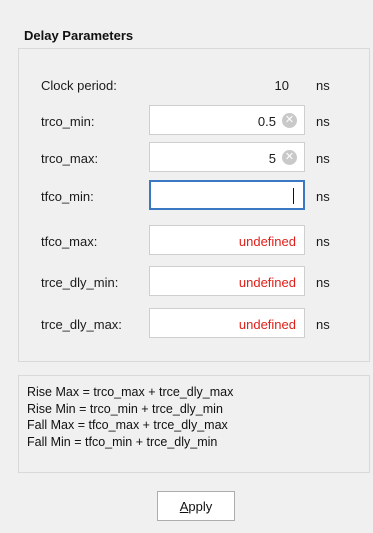  I want to click on tfco-max-label: tfco_max:, so click(69, 241).